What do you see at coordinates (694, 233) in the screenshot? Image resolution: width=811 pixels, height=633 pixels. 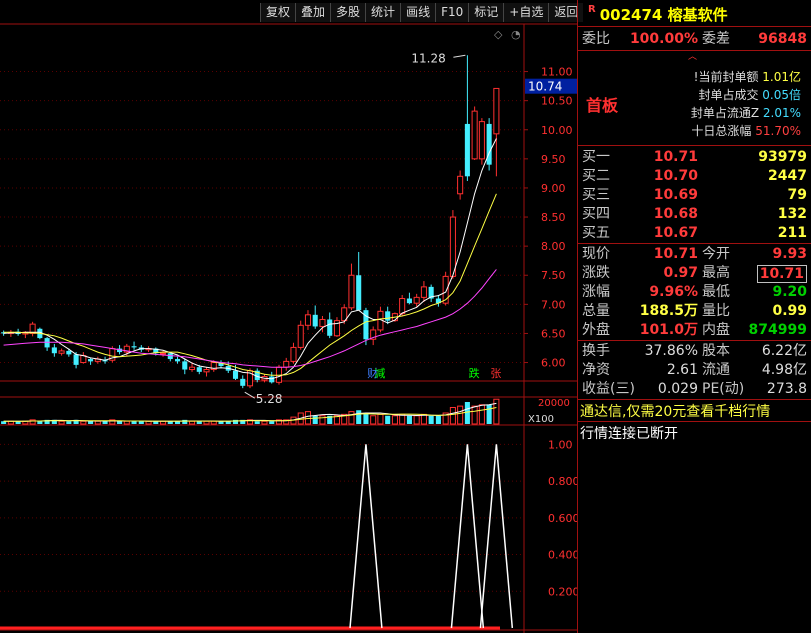 I see `buy-order-row: 买五 10.67 211` at bounding box center [694, 233].